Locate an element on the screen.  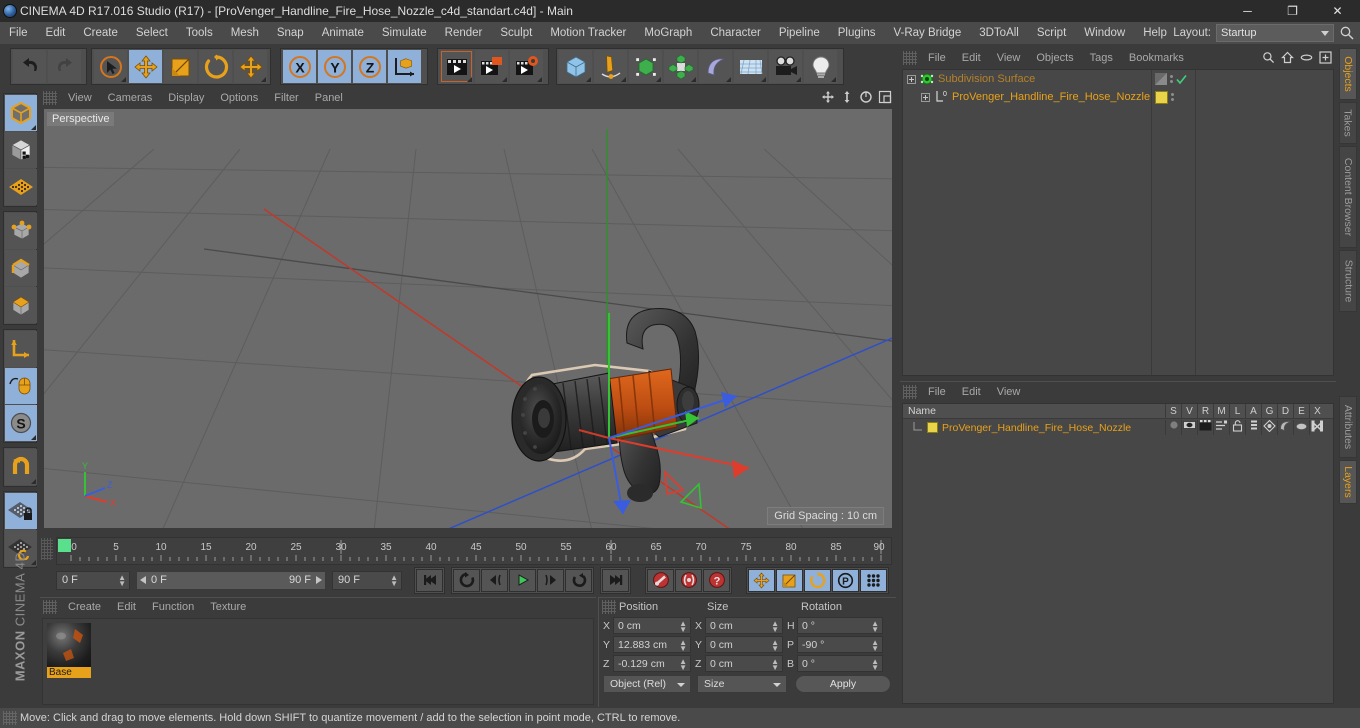
cell-d is located at coordinates (1285, 427).